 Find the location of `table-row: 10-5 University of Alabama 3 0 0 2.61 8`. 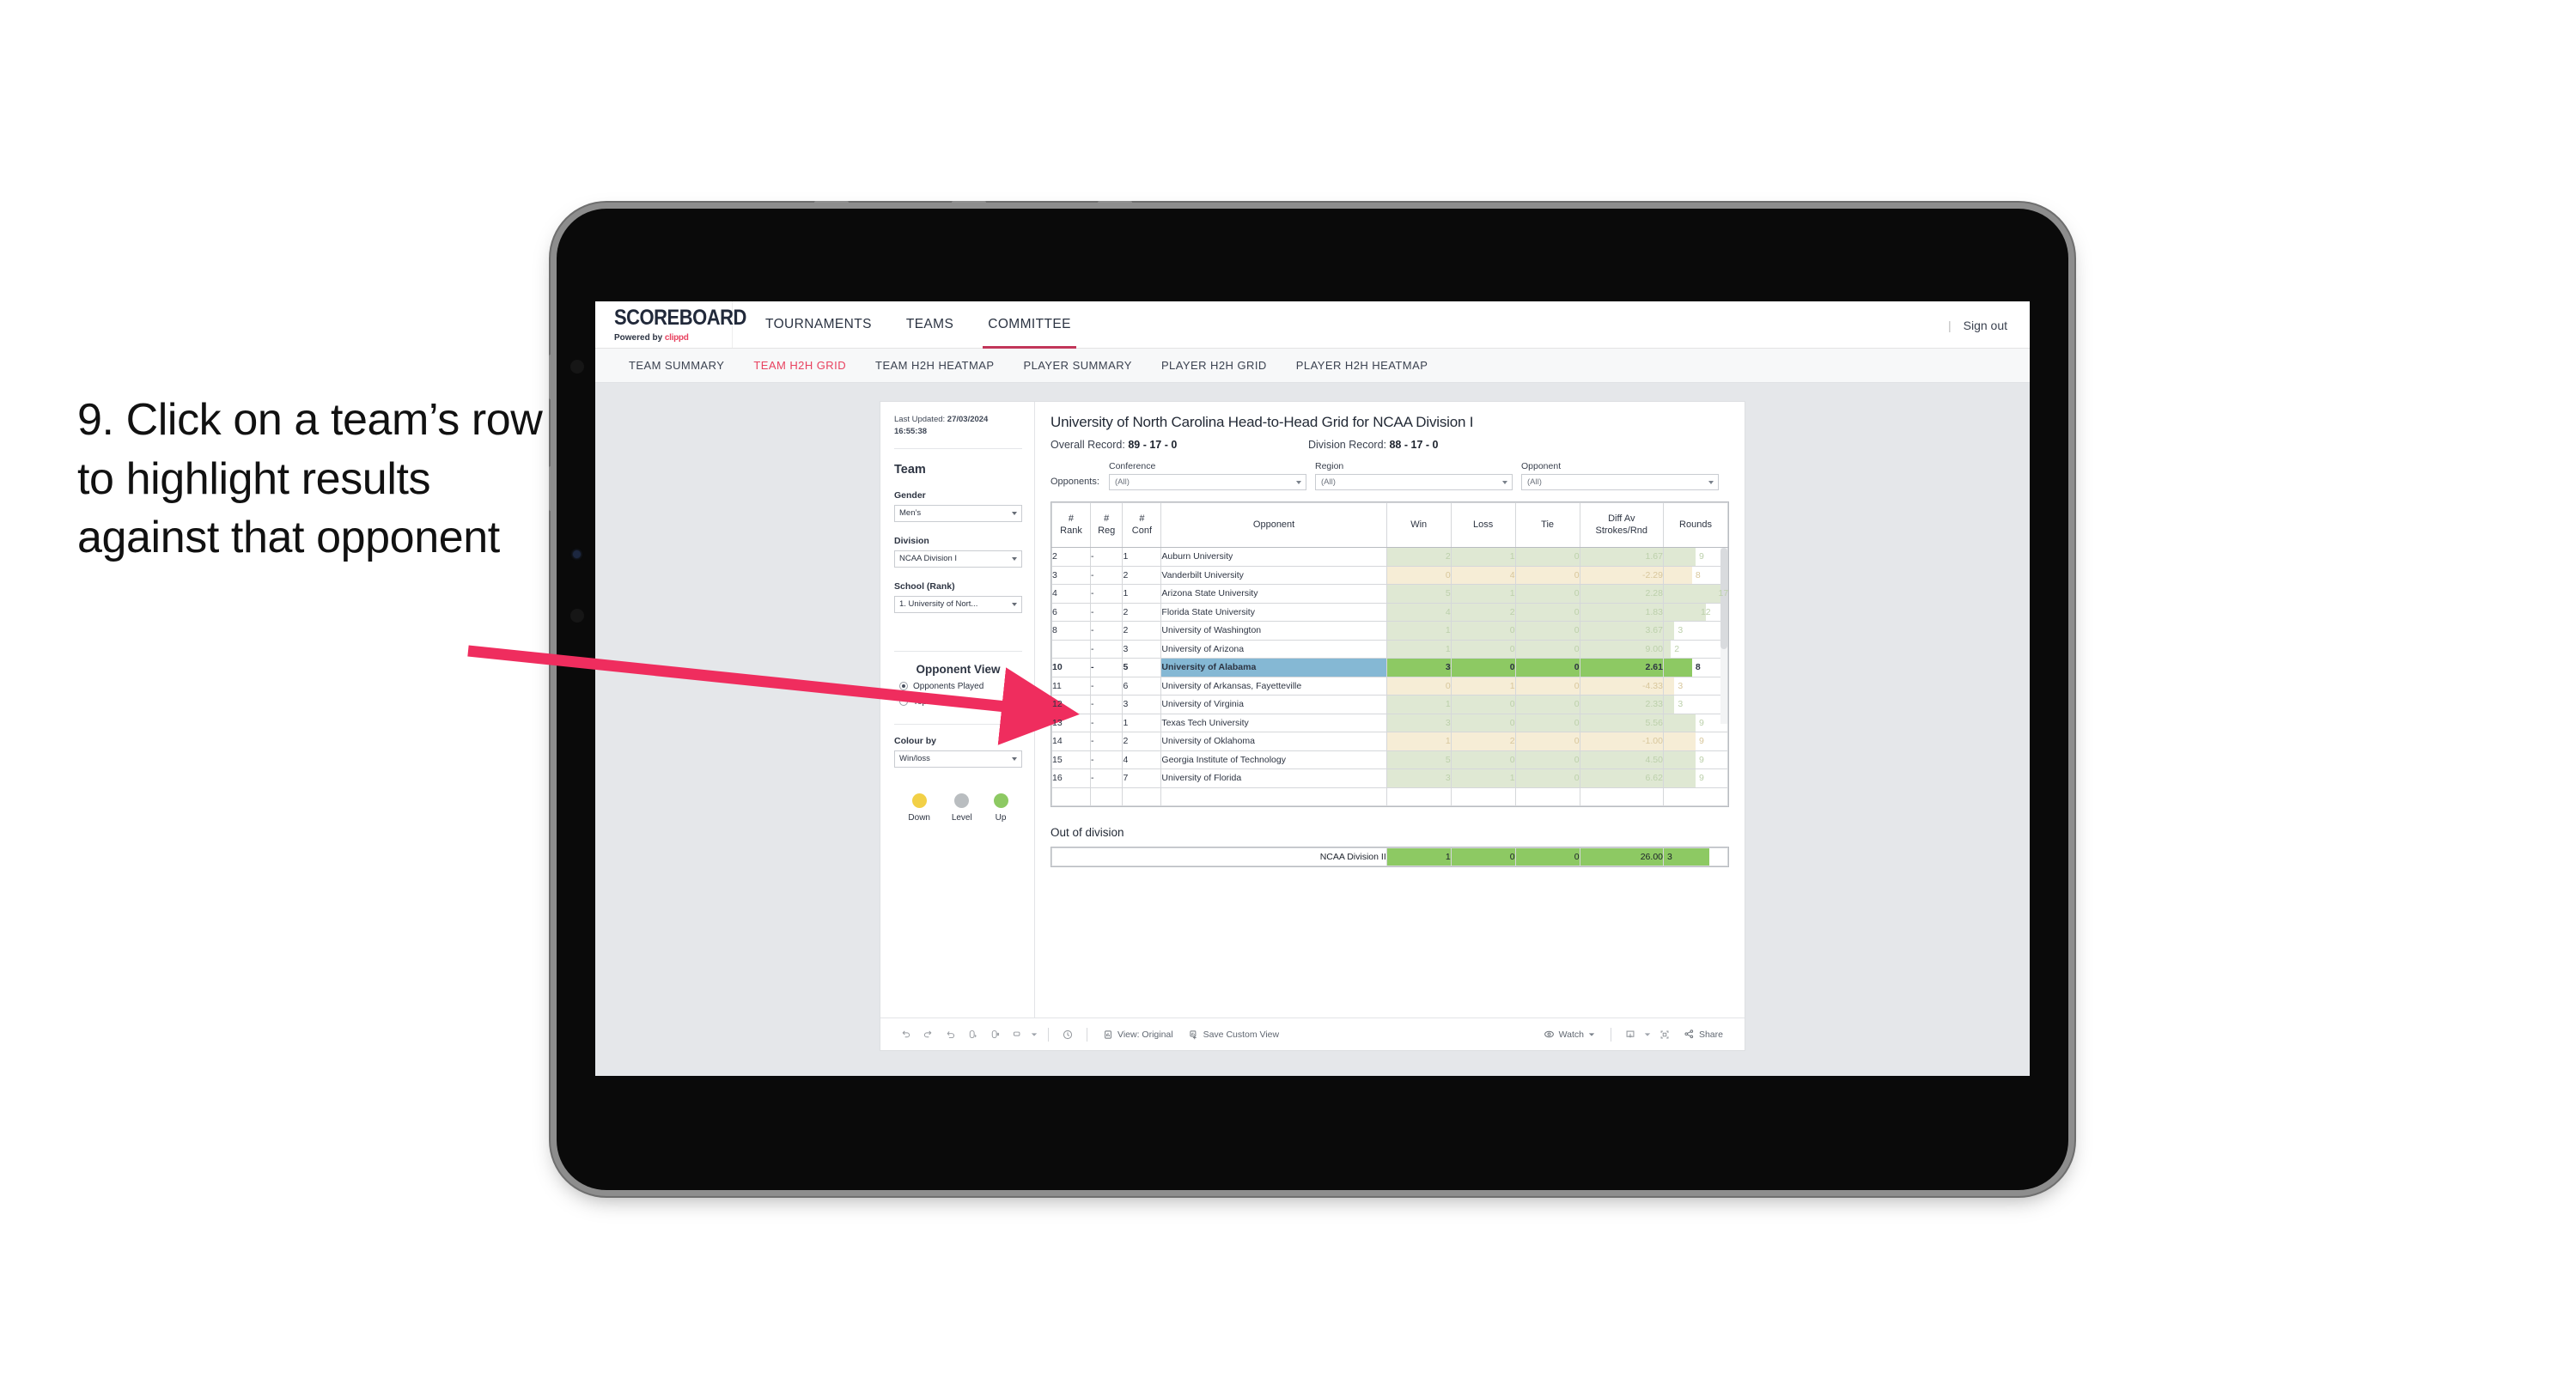

table-row: 10-5 University of Alabama 3 0 0 2.61 8 is located at coordinates (1390, 667).